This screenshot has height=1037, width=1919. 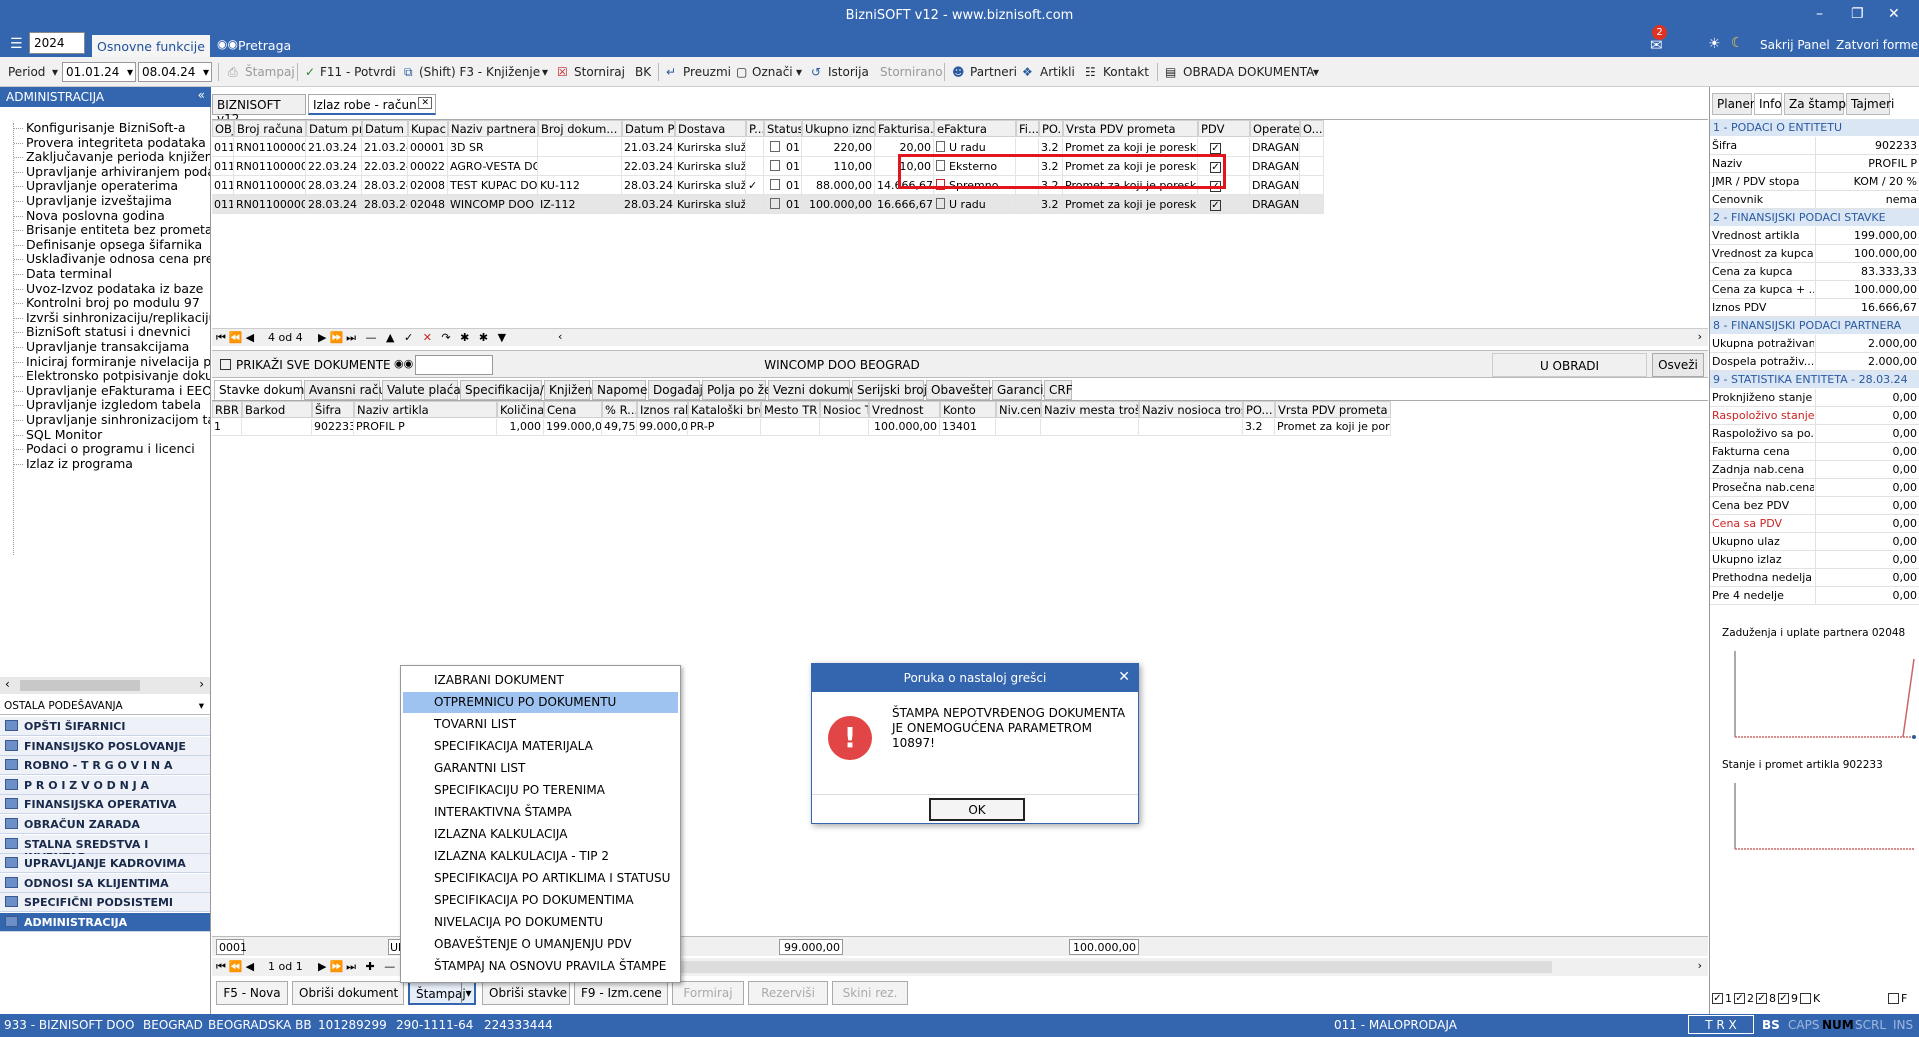 What do you see at coordinates (118, 171) in the screenshot?
I see `admin-menu-item: Upravljanje arhiviranjem podataka` at bounding box center [118, 171].